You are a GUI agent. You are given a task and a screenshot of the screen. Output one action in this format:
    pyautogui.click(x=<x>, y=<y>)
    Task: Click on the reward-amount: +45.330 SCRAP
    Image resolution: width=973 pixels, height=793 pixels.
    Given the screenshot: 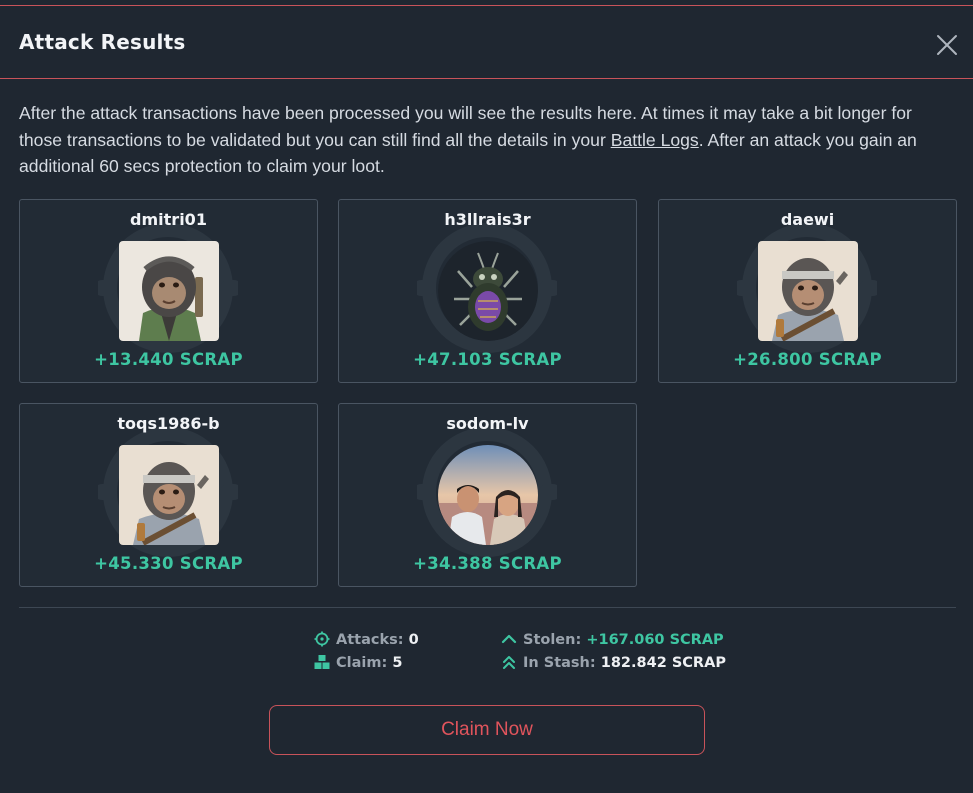 What is the action you would take?
    pyautogui.click(x=168, y=563)
    